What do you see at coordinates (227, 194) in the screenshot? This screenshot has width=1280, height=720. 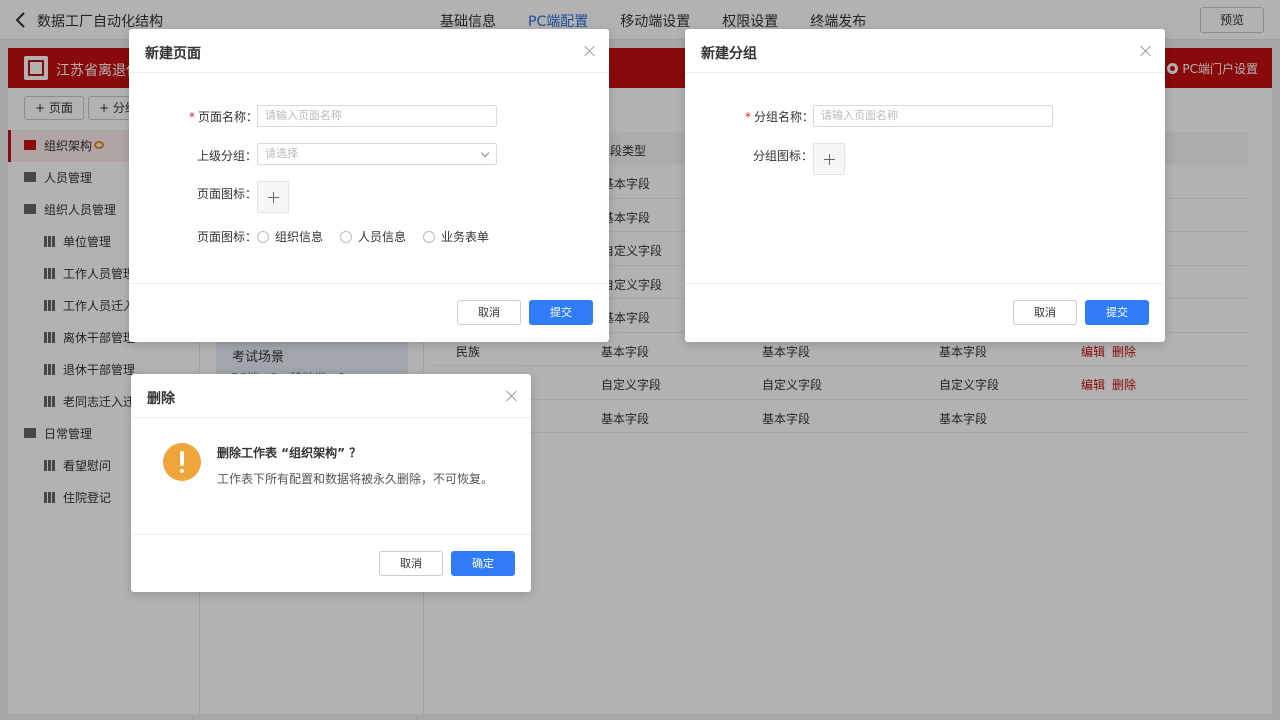 I see `page-icon-label: 页面图标：` at bounding box center [227, 194].